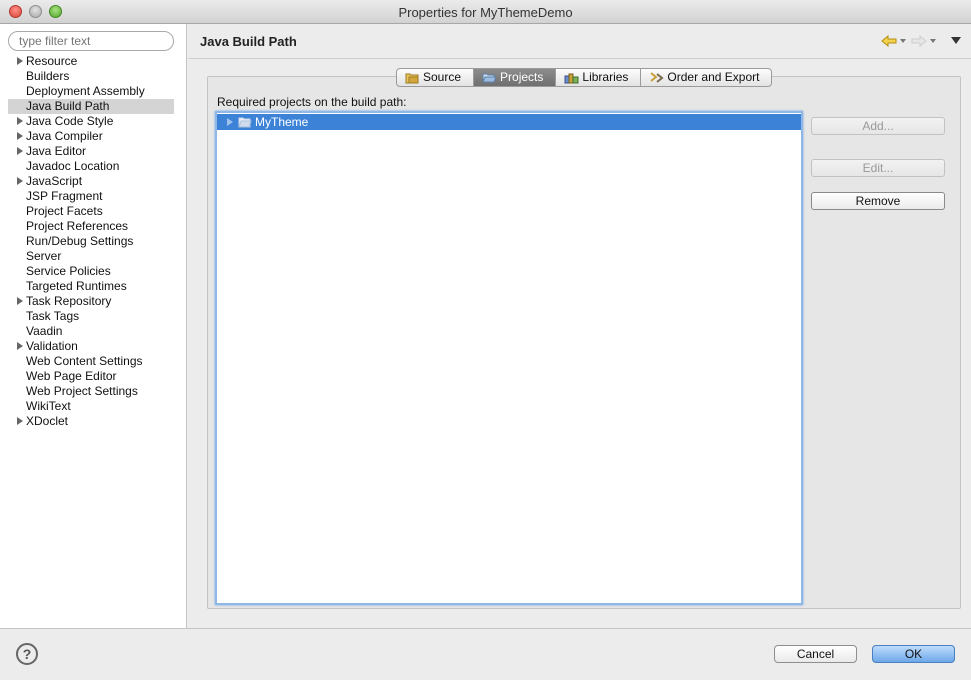 The image size is (971, 680). I want to click on projects-icon, so click(489, 78).